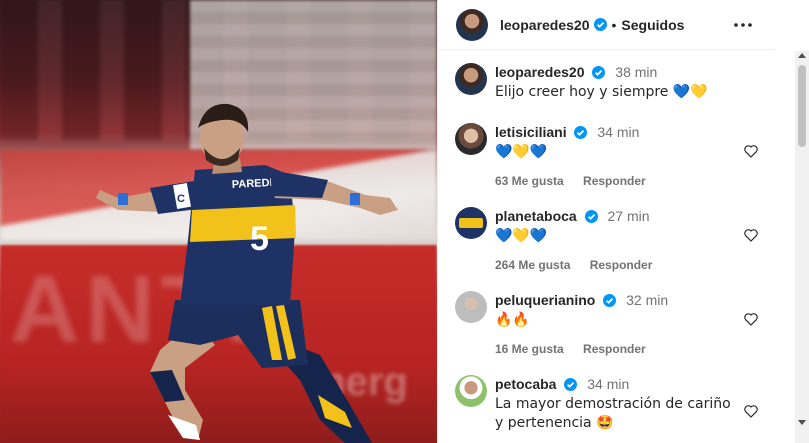 Image resolution: width=809 pixels, height=443 pixels. What do you see at coordinates (472, 24) in the screenshot?
I see `author-avatar` at bounding box center [472, 24].